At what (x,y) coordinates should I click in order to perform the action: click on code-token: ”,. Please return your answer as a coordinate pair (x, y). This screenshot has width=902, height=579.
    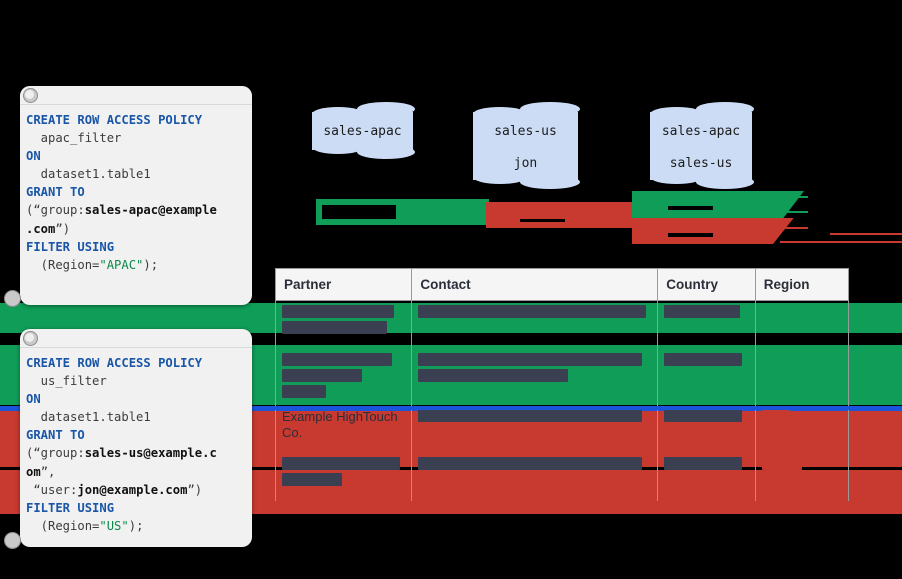
    Looking at the image, I should click on (48, 471).